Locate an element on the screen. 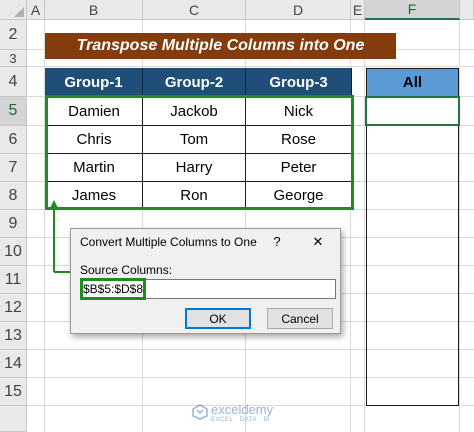  output-column-range is located at coordinates (412, 251).